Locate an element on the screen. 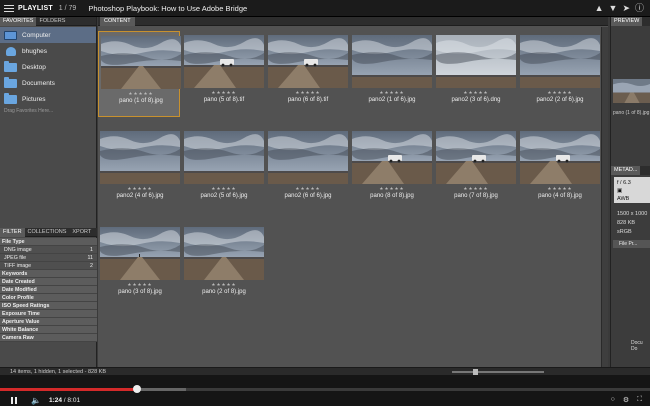  thumbnail-size-slider is located at coordinates (498, 372).